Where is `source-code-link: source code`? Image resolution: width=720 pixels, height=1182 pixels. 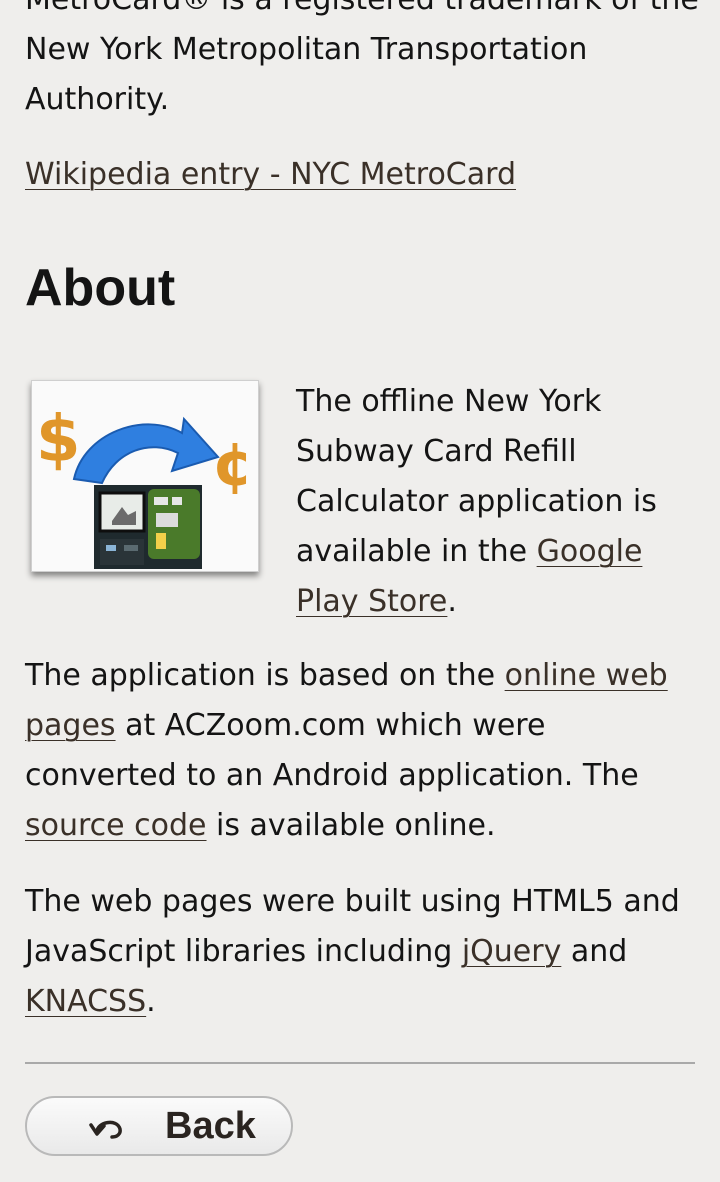
source-code-link: source code is located at coordinates (116, 825).